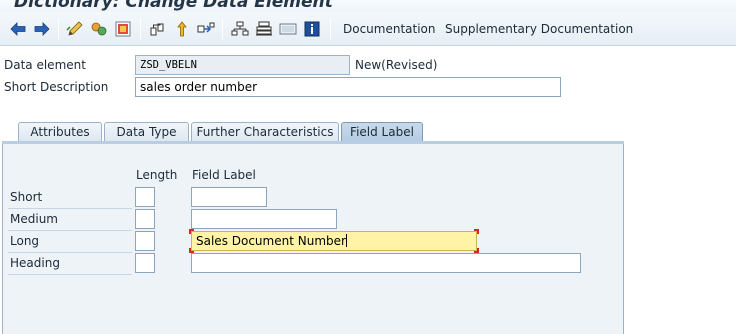 The image size is (736, 334). What do you see at coordinates (26, 197) in the screenshot?
I see `short-row-label: Short` at bounding box center [26, 197].